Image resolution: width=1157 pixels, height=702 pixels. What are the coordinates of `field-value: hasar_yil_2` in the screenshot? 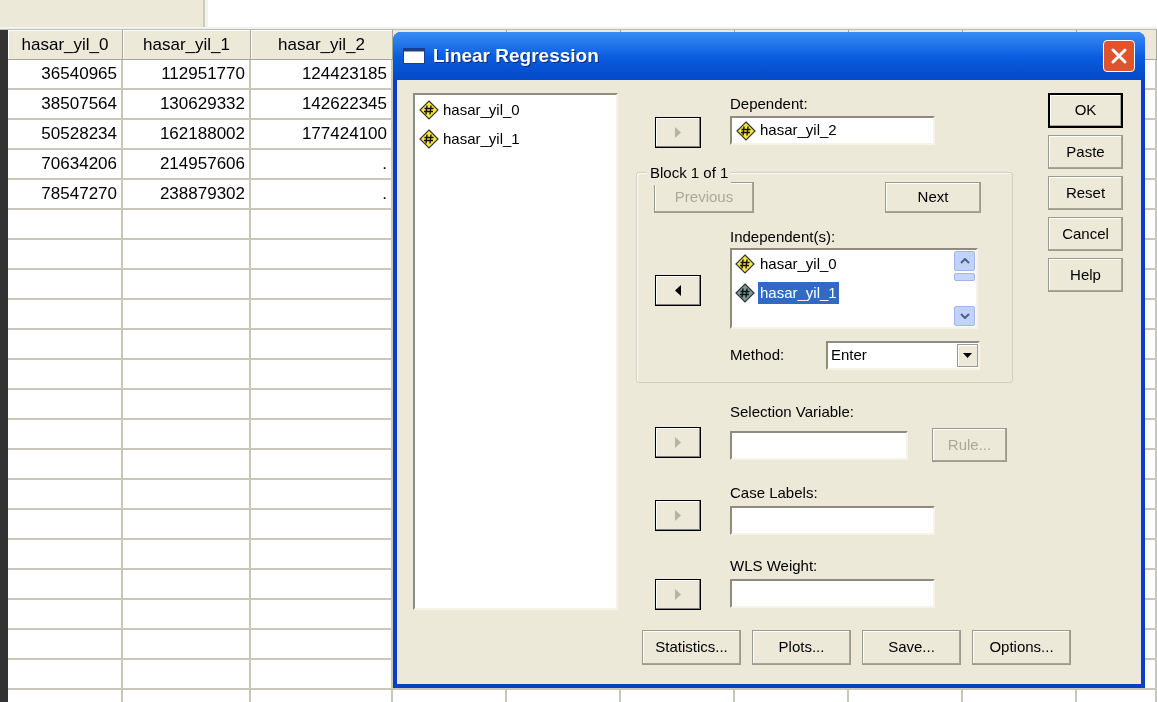 It's located at (798, 130).